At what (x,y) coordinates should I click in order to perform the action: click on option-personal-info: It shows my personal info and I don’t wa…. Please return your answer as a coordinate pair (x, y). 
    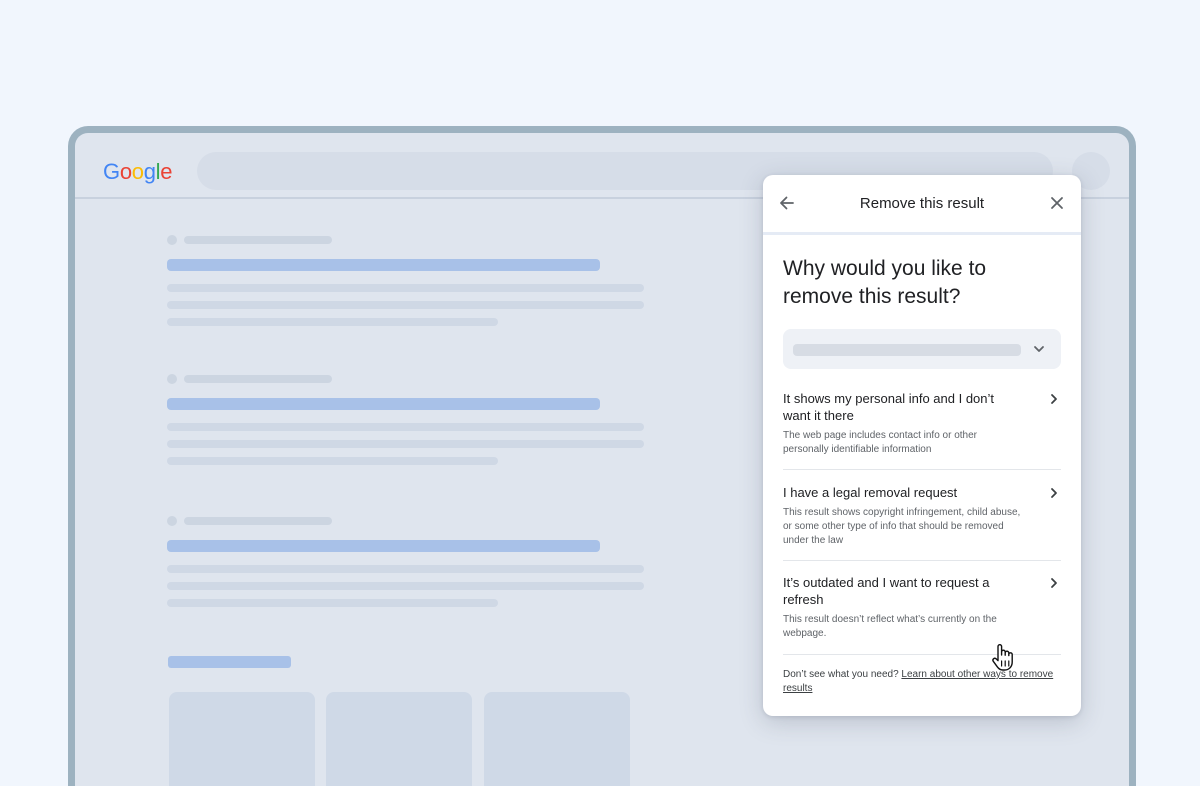
    Looking at the image, I should click on (922, 423).